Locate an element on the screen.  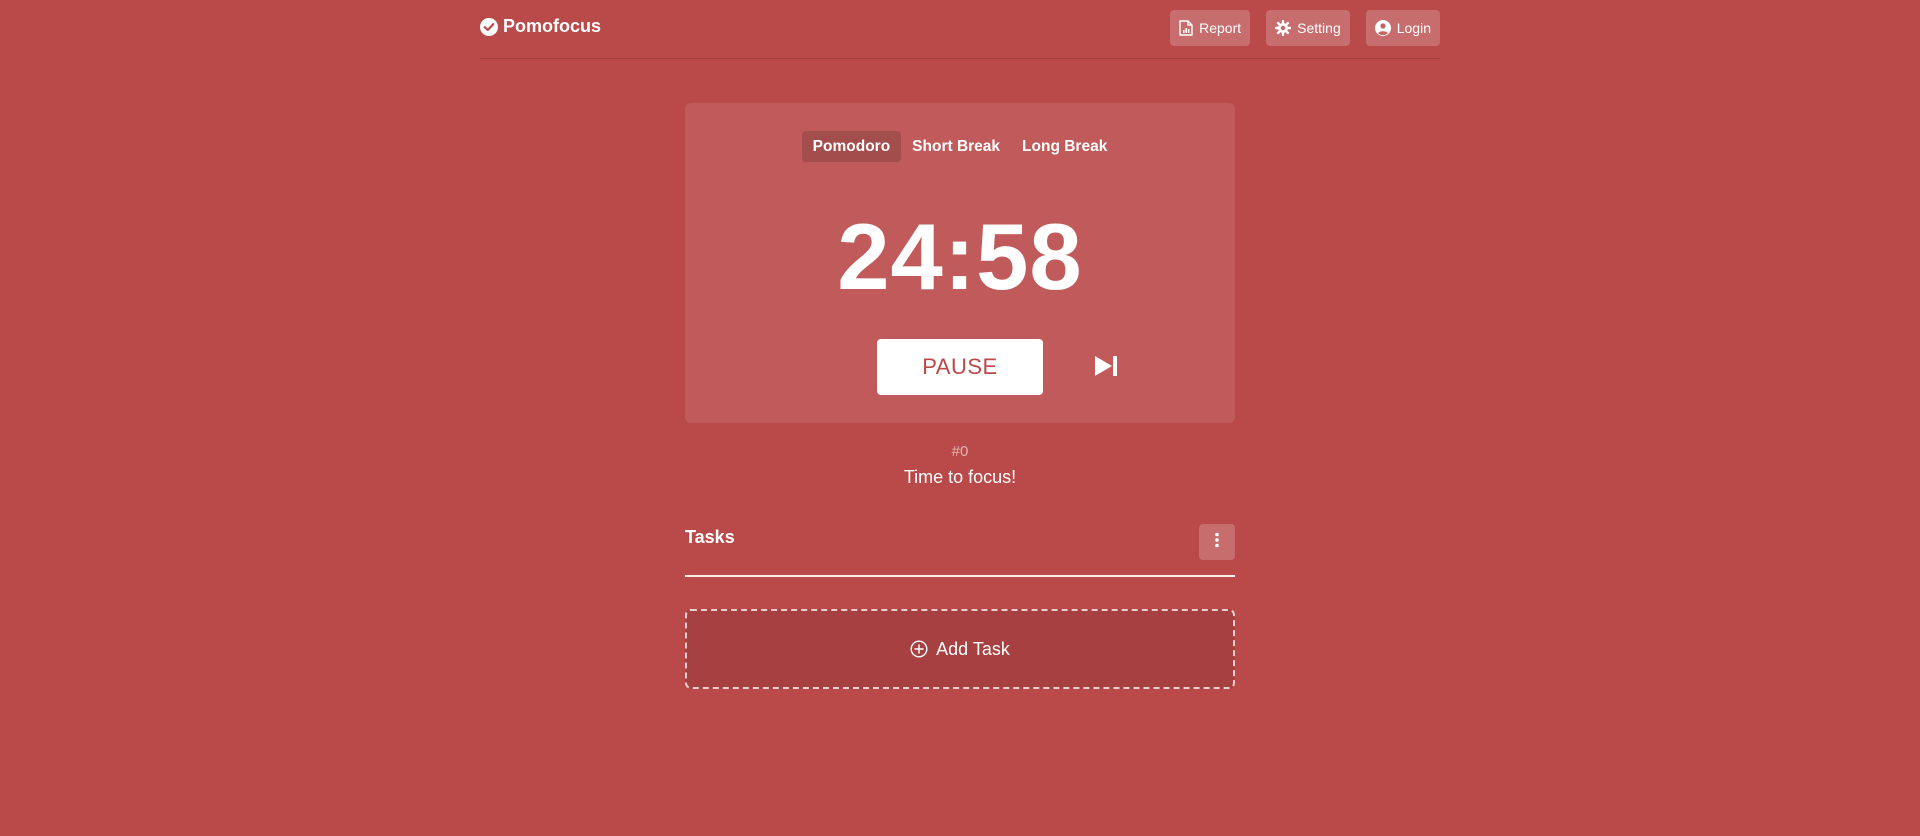
tasks-title: Tasks is located at coordinates (710, 537).